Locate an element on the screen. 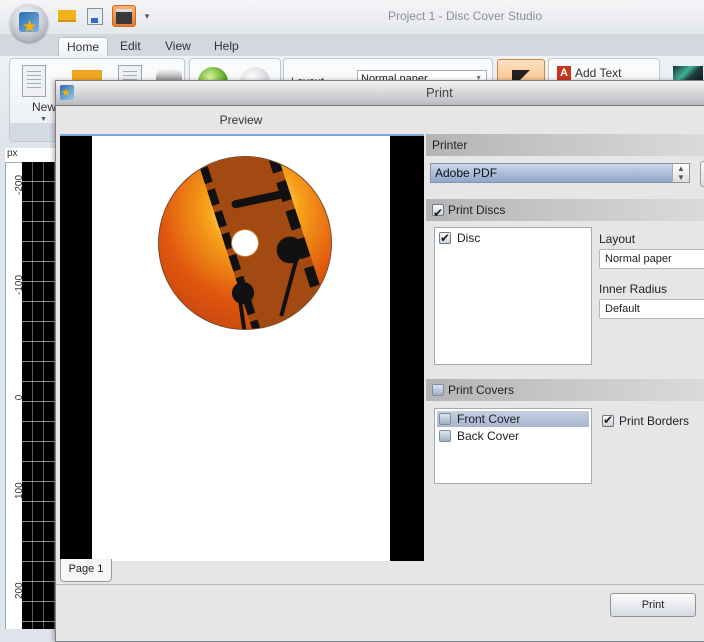 The image size is (704, 642). application-menu-button: ★ is located at coordinates (29, 23).